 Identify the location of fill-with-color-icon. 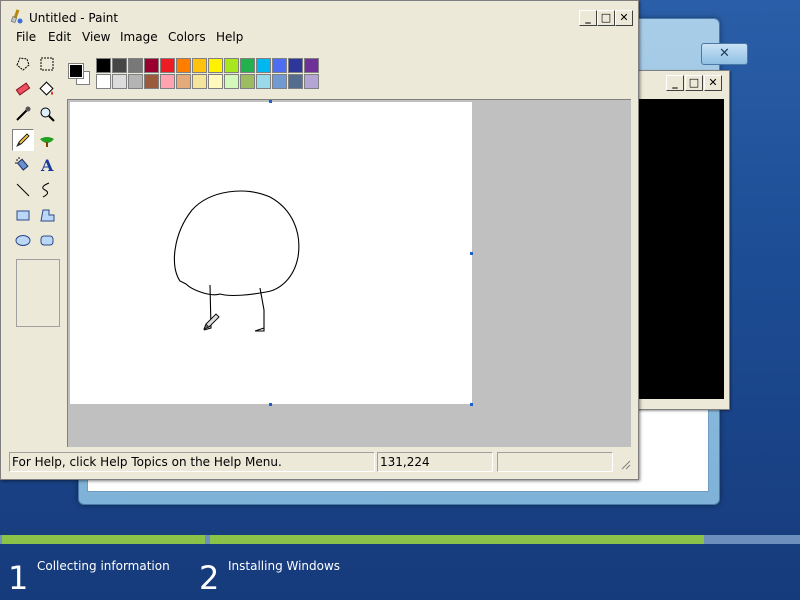
(47, 89).